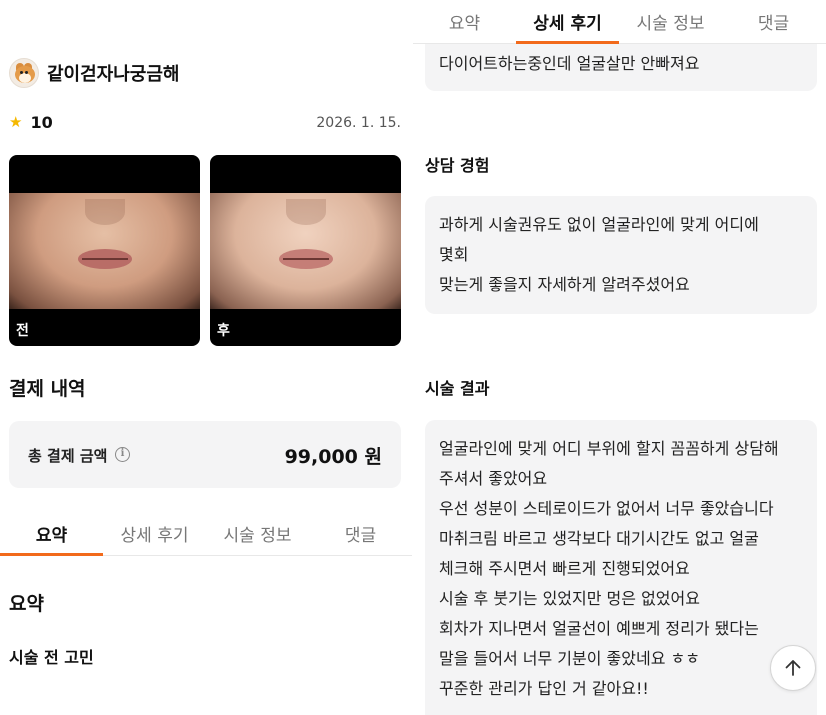  I want to click on arrow-up-icon, so click(793, 668).